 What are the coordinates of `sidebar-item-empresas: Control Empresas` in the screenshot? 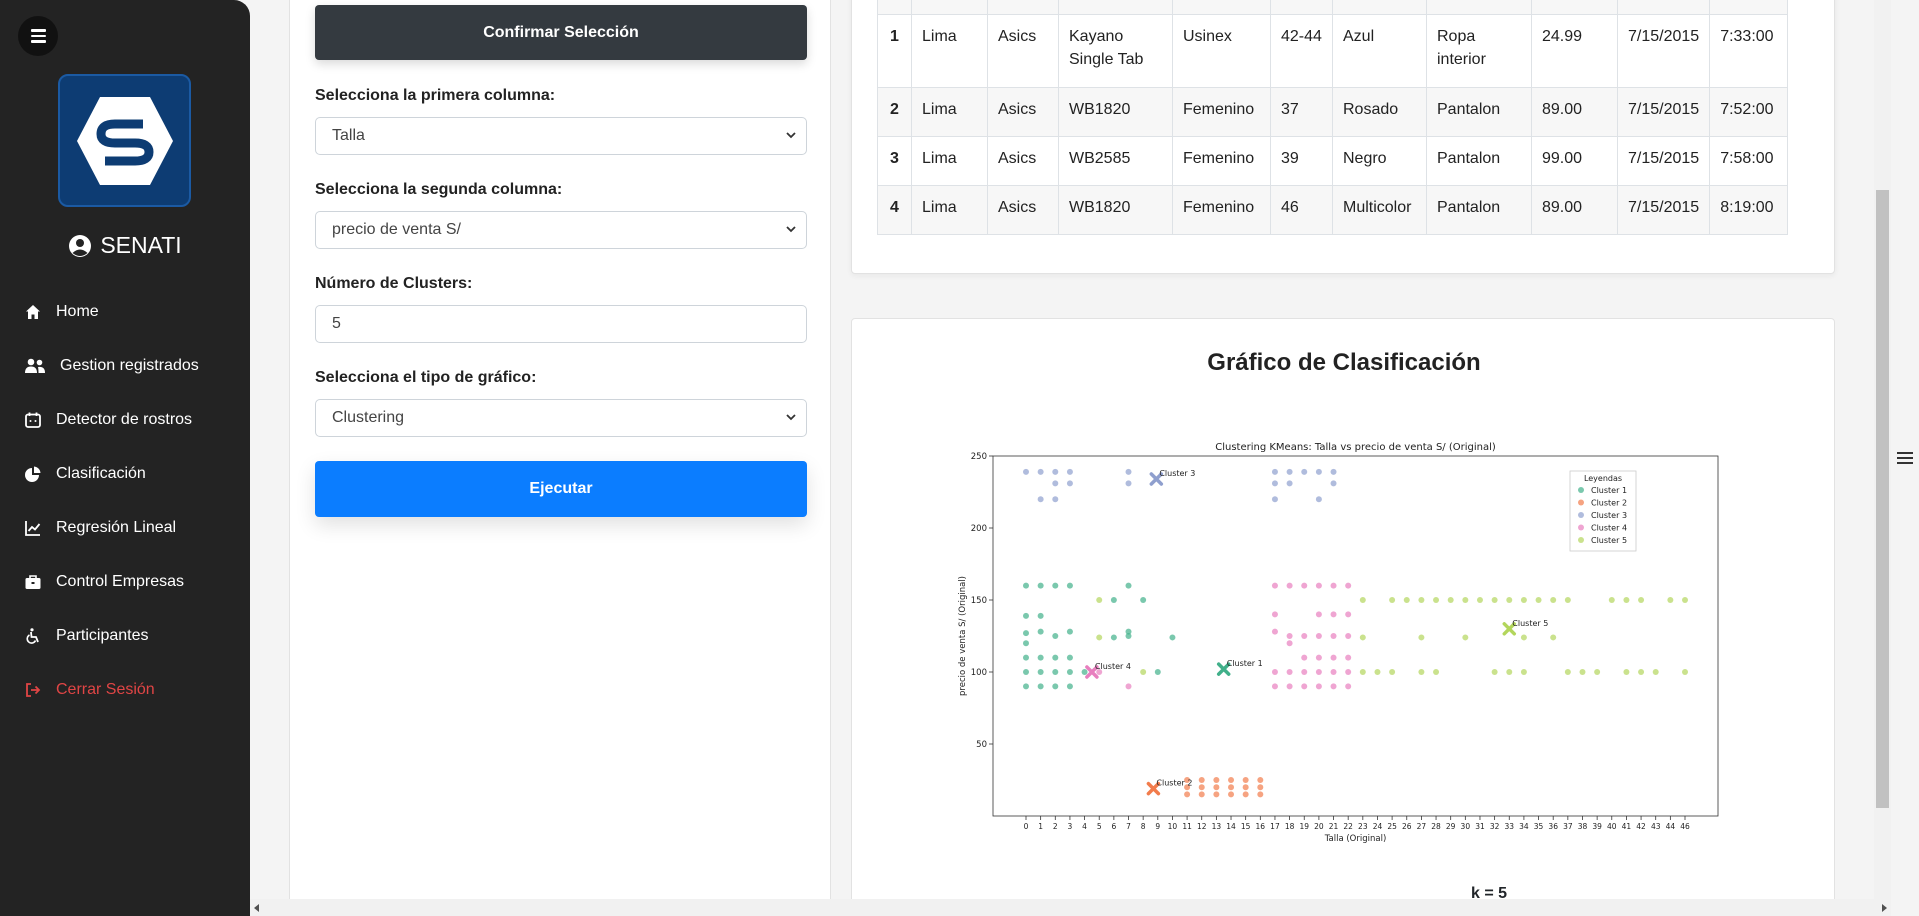 It's located at (125, 582).